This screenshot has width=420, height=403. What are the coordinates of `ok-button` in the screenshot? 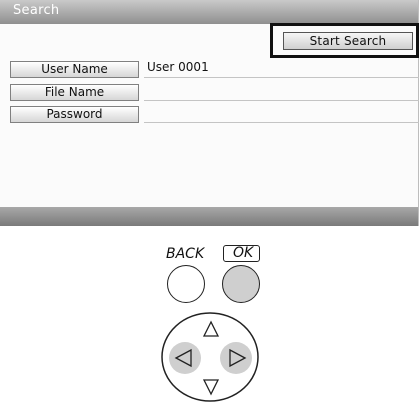 It's located at (241, 284).